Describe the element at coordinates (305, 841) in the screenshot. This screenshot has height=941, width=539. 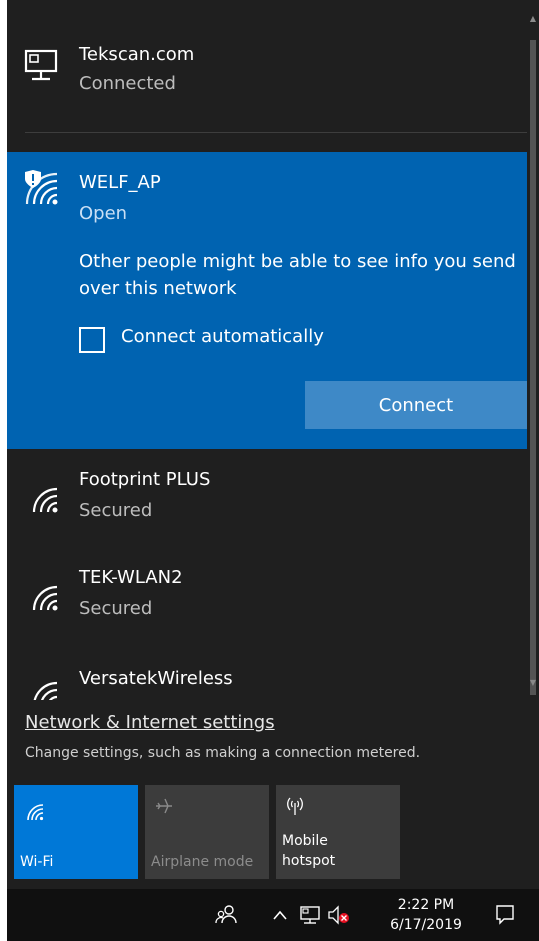
I see `hotspot-tile-label-line1: Mobile` at that location.